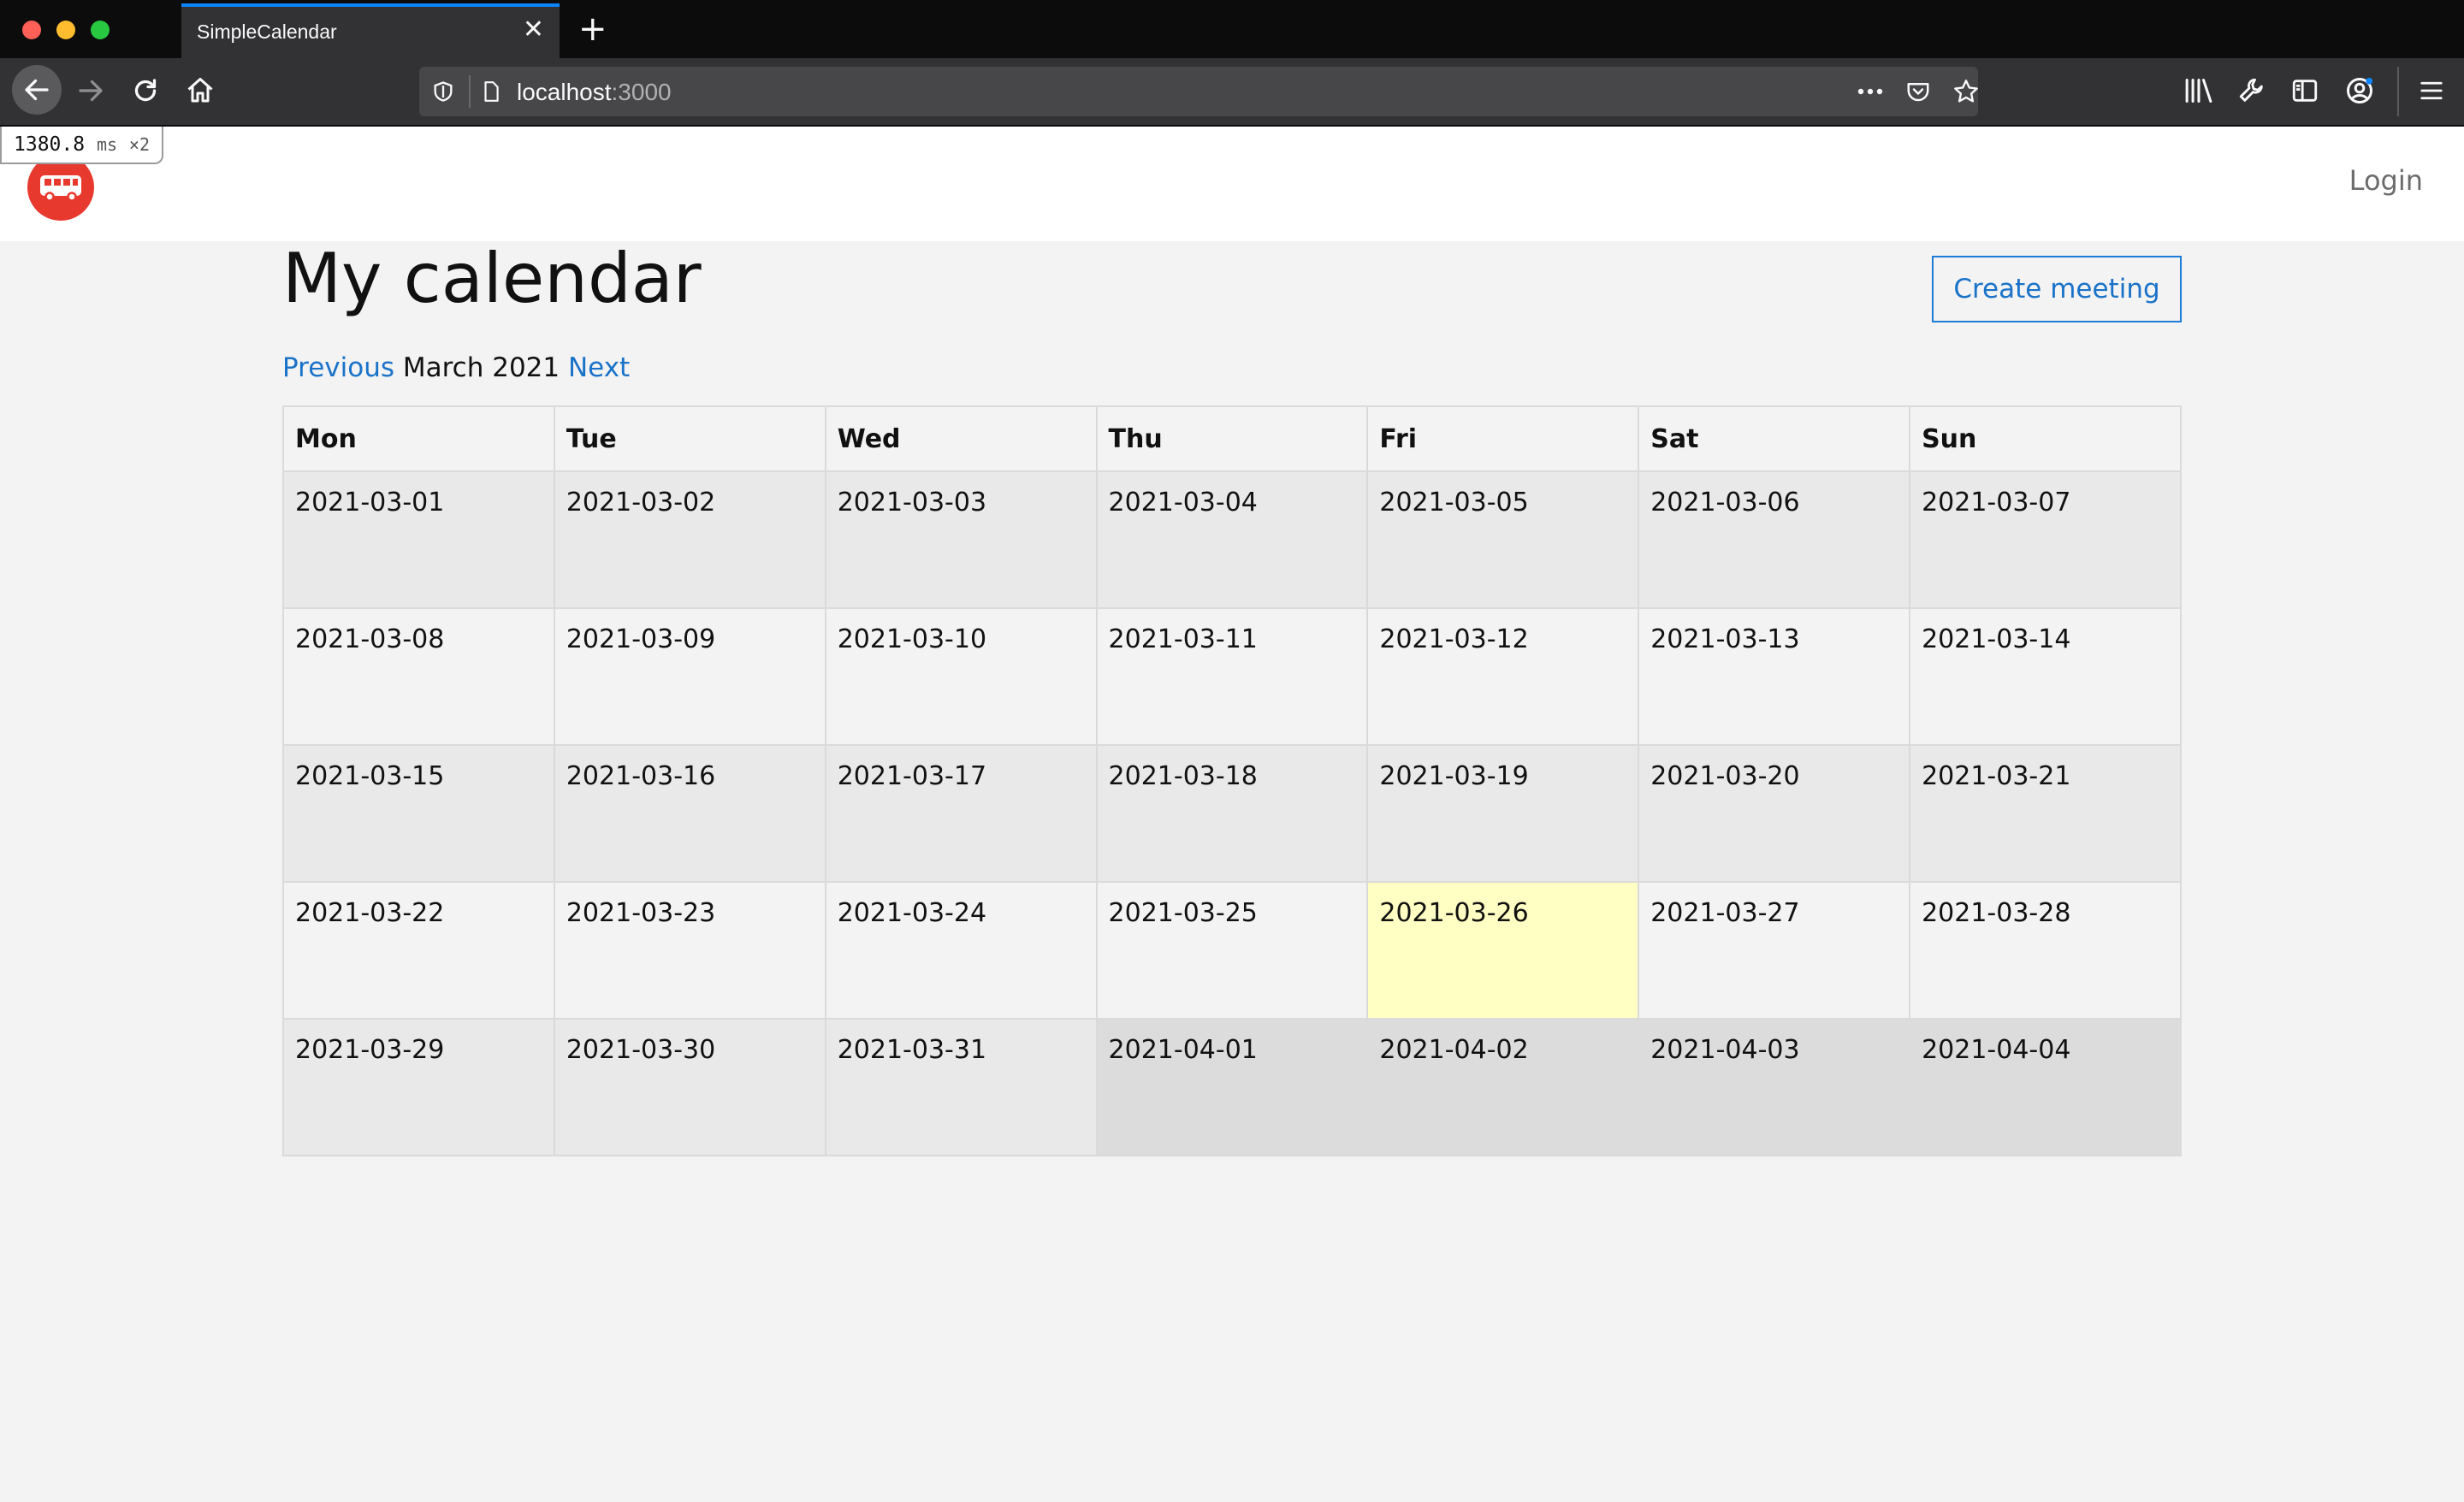 This screenshot has height=1502, width=2464. I want to click on sidebar-icon, so click(2304, 90).